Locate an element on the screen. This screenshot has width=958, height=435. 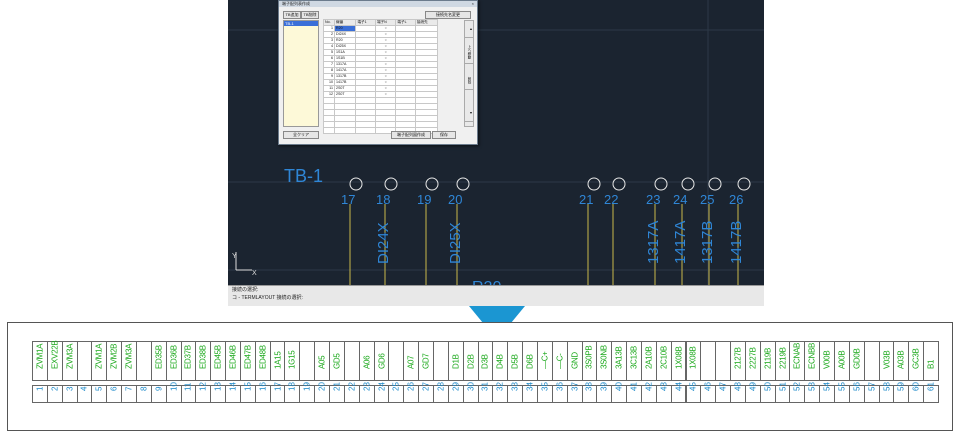
strip-signal-label: 2C10B is located at coordinates (664, 357).